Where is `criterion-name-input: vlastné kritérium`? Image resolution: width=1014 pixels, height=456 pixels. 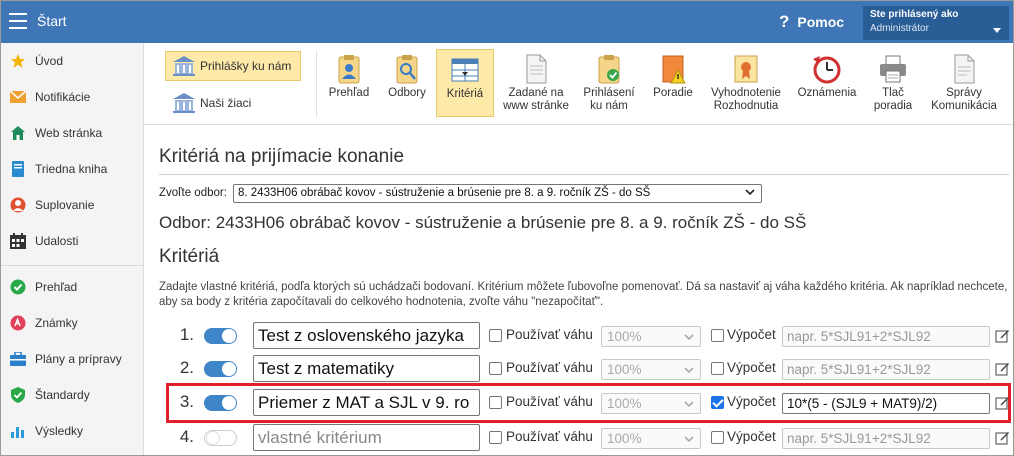 criterion-name-input: vlastné kritérium is located at coordinates (366, 437).